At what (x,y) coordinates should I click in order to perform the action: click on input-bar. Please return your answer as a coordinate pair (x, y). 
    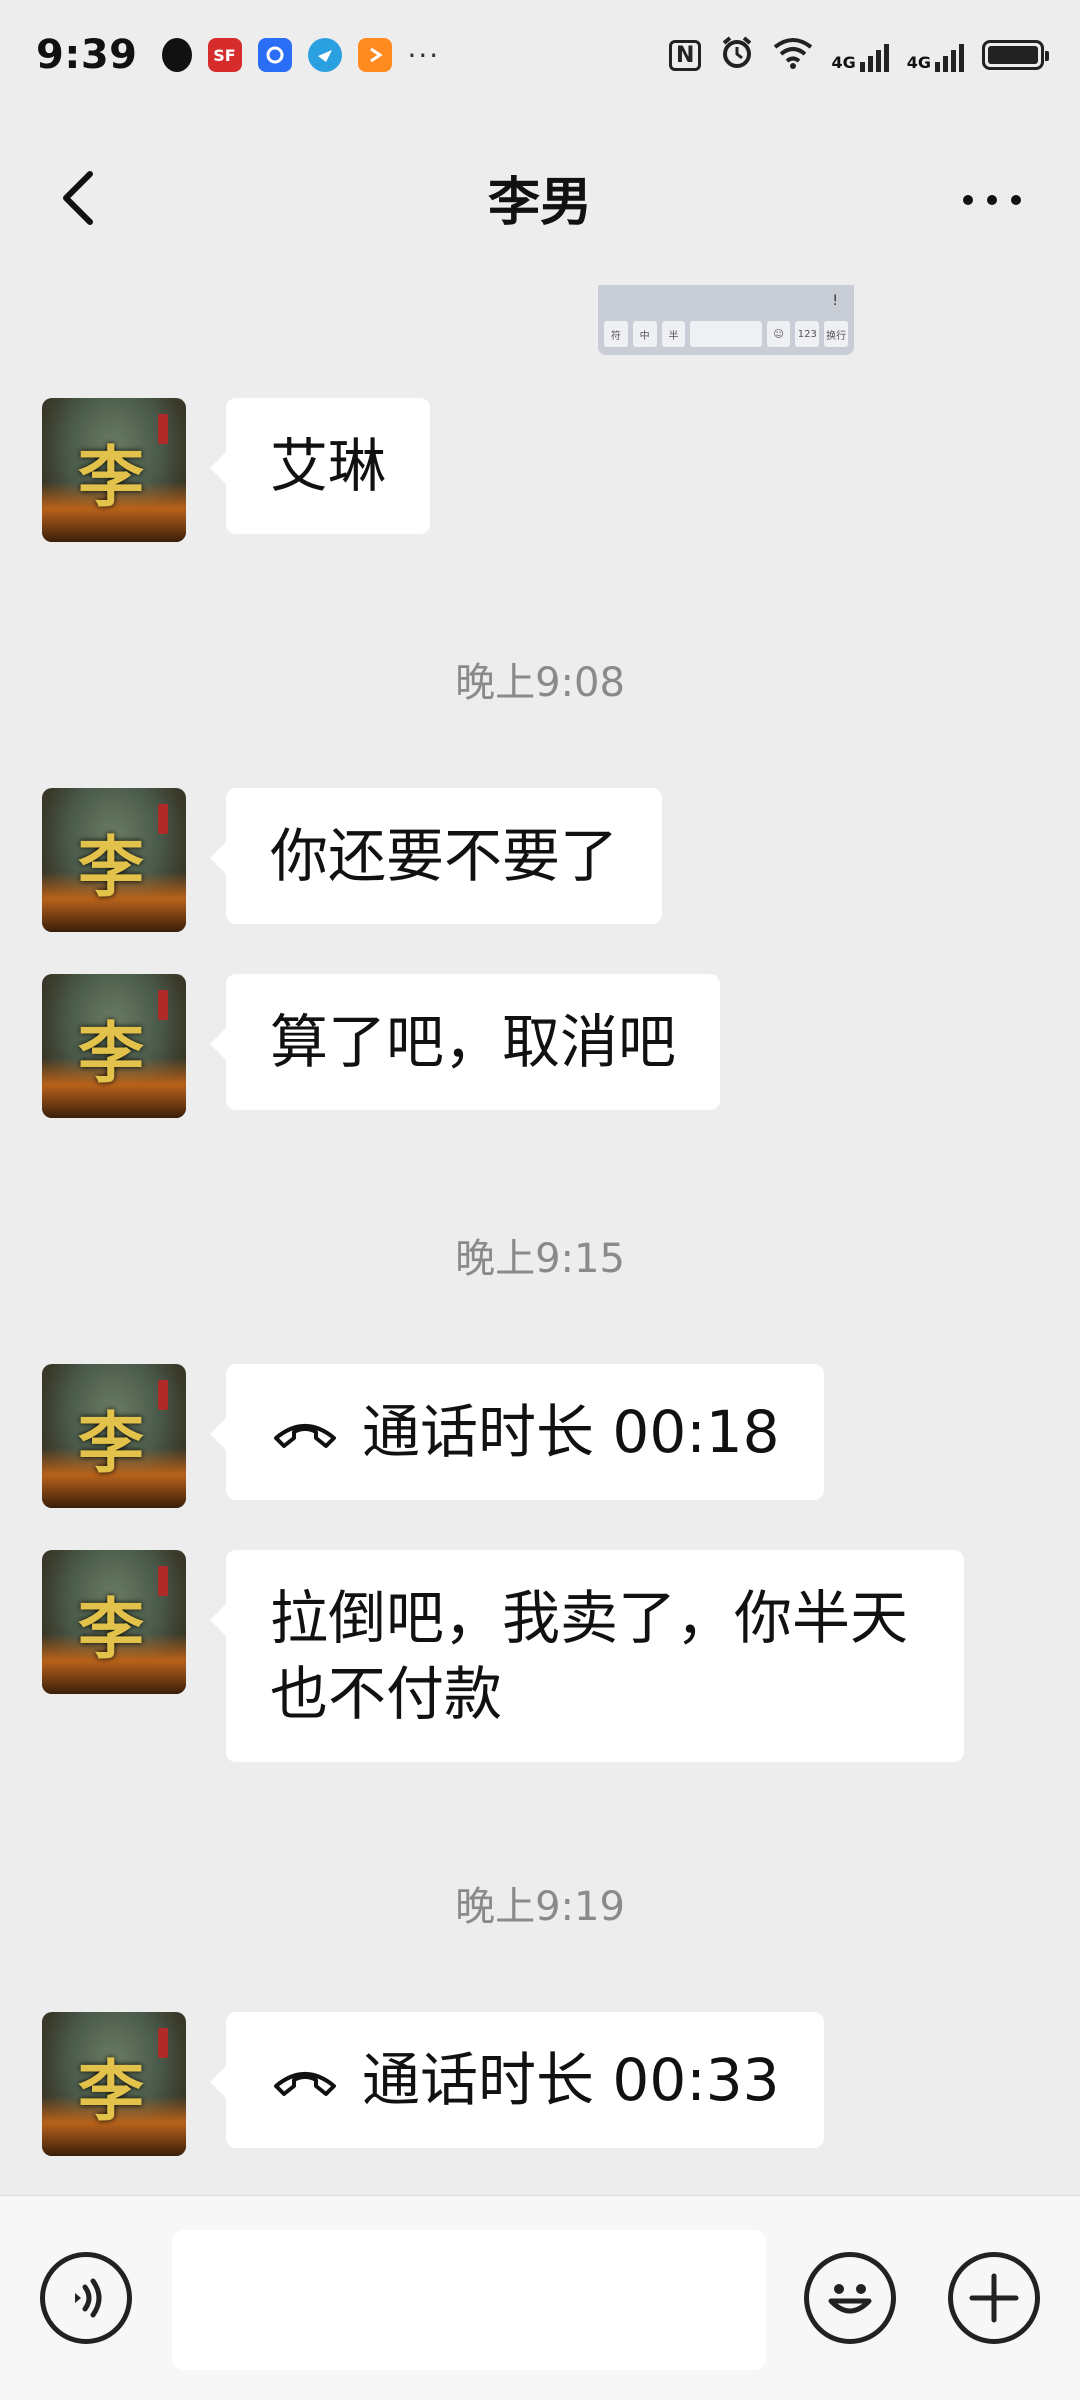
    Looking at the image, I should click on (540, 2297).